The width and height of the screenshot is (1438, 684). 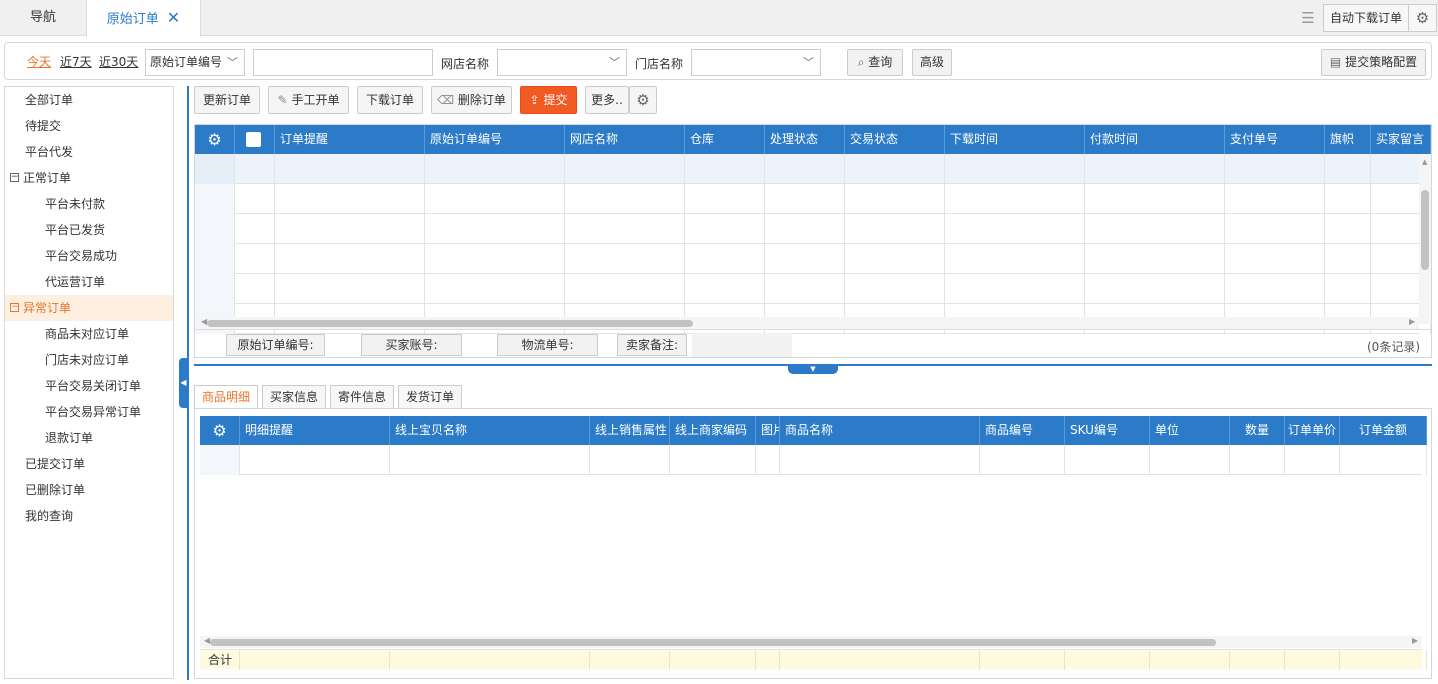 I want to click on column-header: 订单单价, so click(x=1312, y=430).